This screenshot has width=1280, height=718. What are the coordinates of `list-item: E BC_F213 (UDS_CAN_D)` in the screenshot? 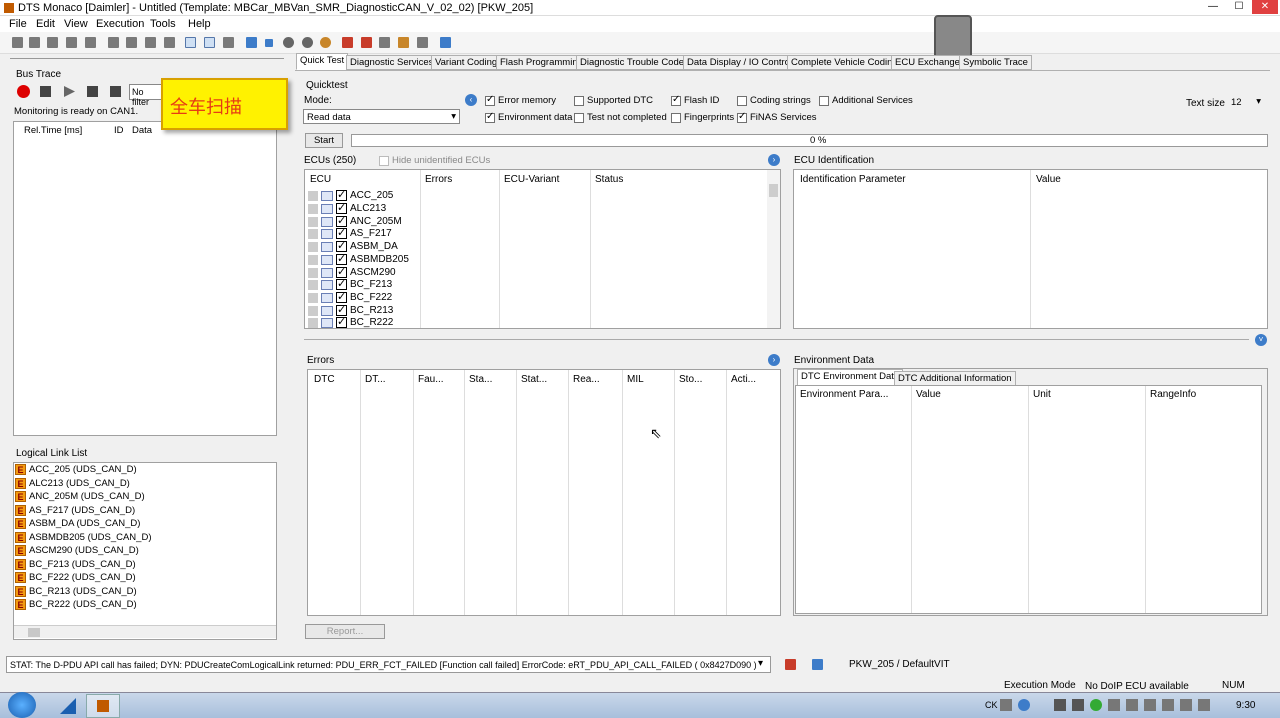 It's located at (75, 565).